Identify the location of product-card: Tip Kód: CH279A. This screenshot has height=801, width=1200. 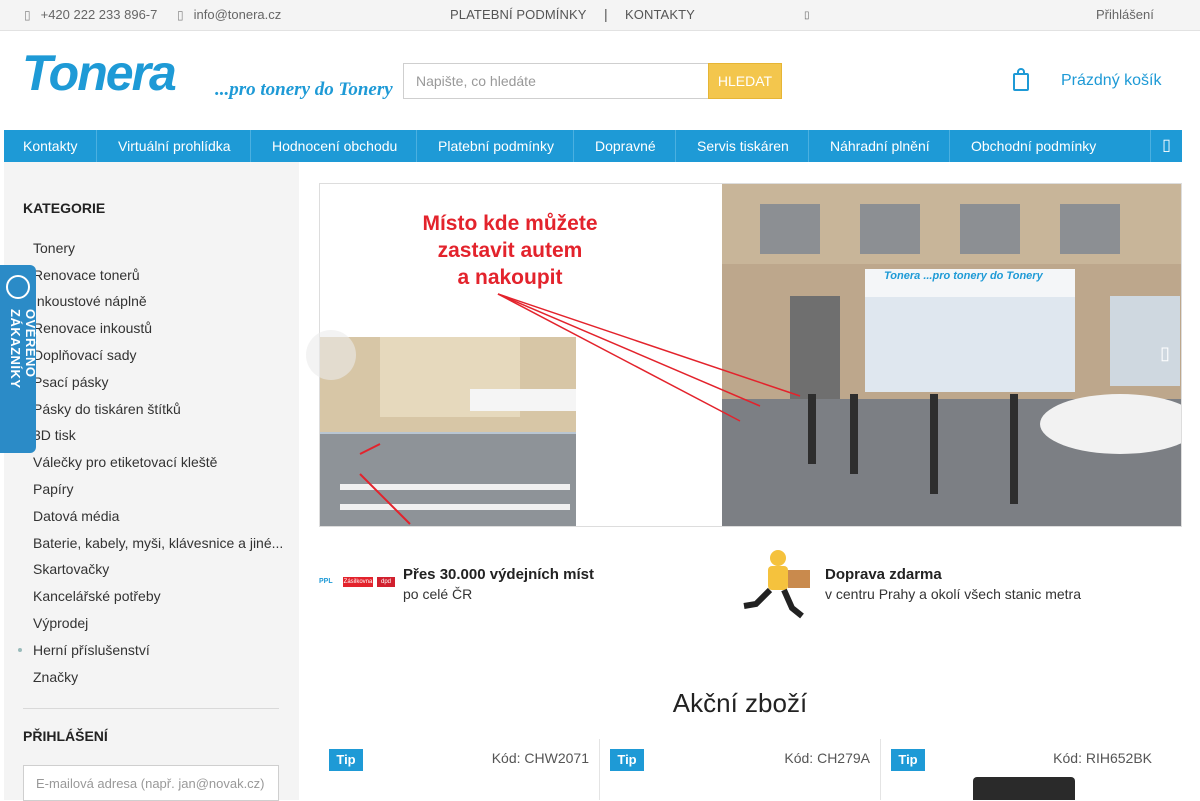
(740, 769).